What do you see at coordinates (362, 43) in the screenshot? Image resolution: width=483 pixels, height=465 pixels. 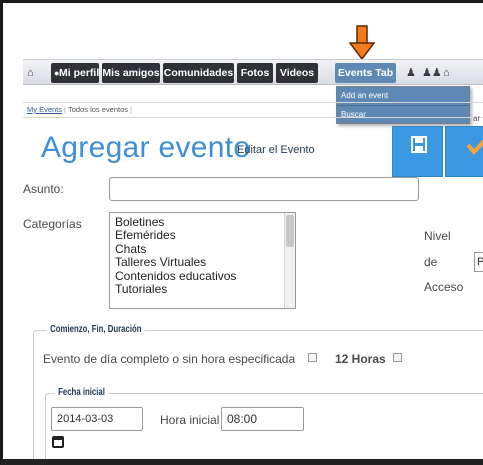 I see `highlight-arrow-icon` at bounding box center [362, 43].